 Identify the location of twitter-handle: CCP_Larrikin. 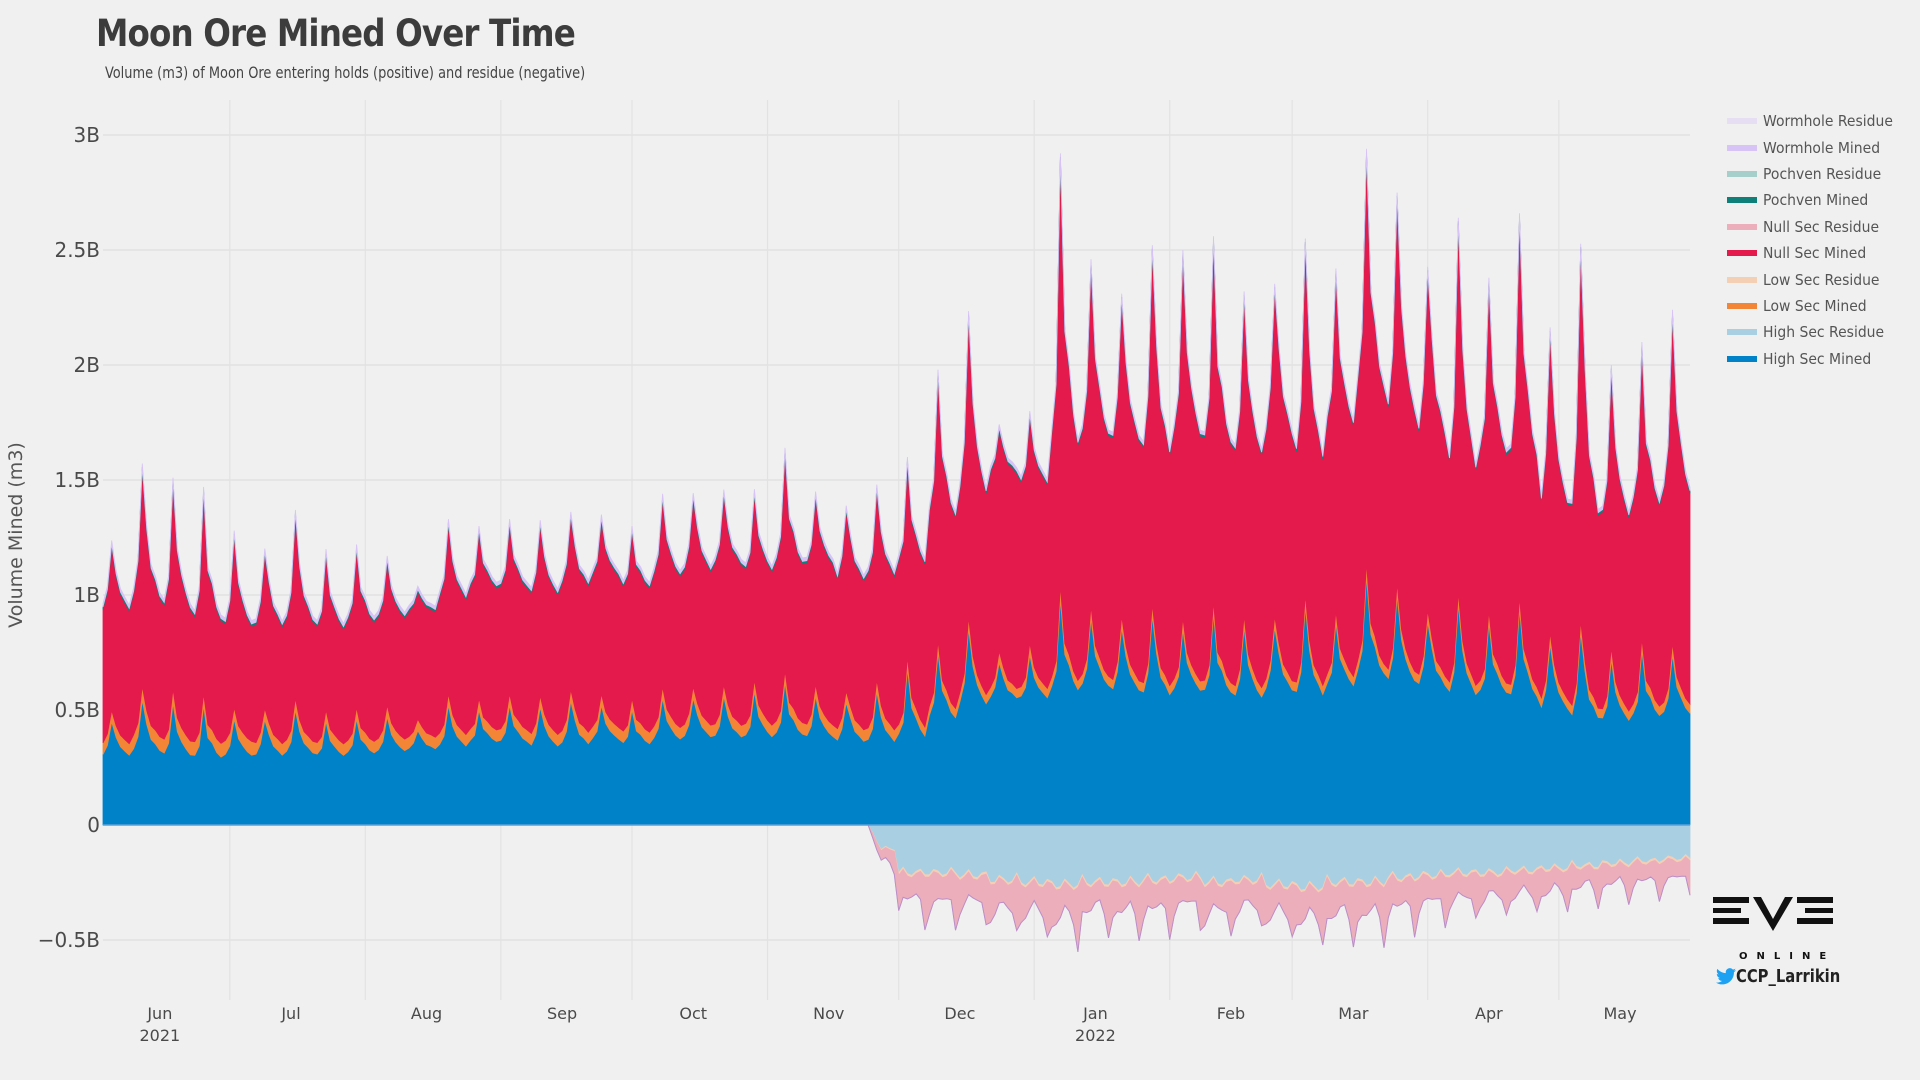
(1789, 976).